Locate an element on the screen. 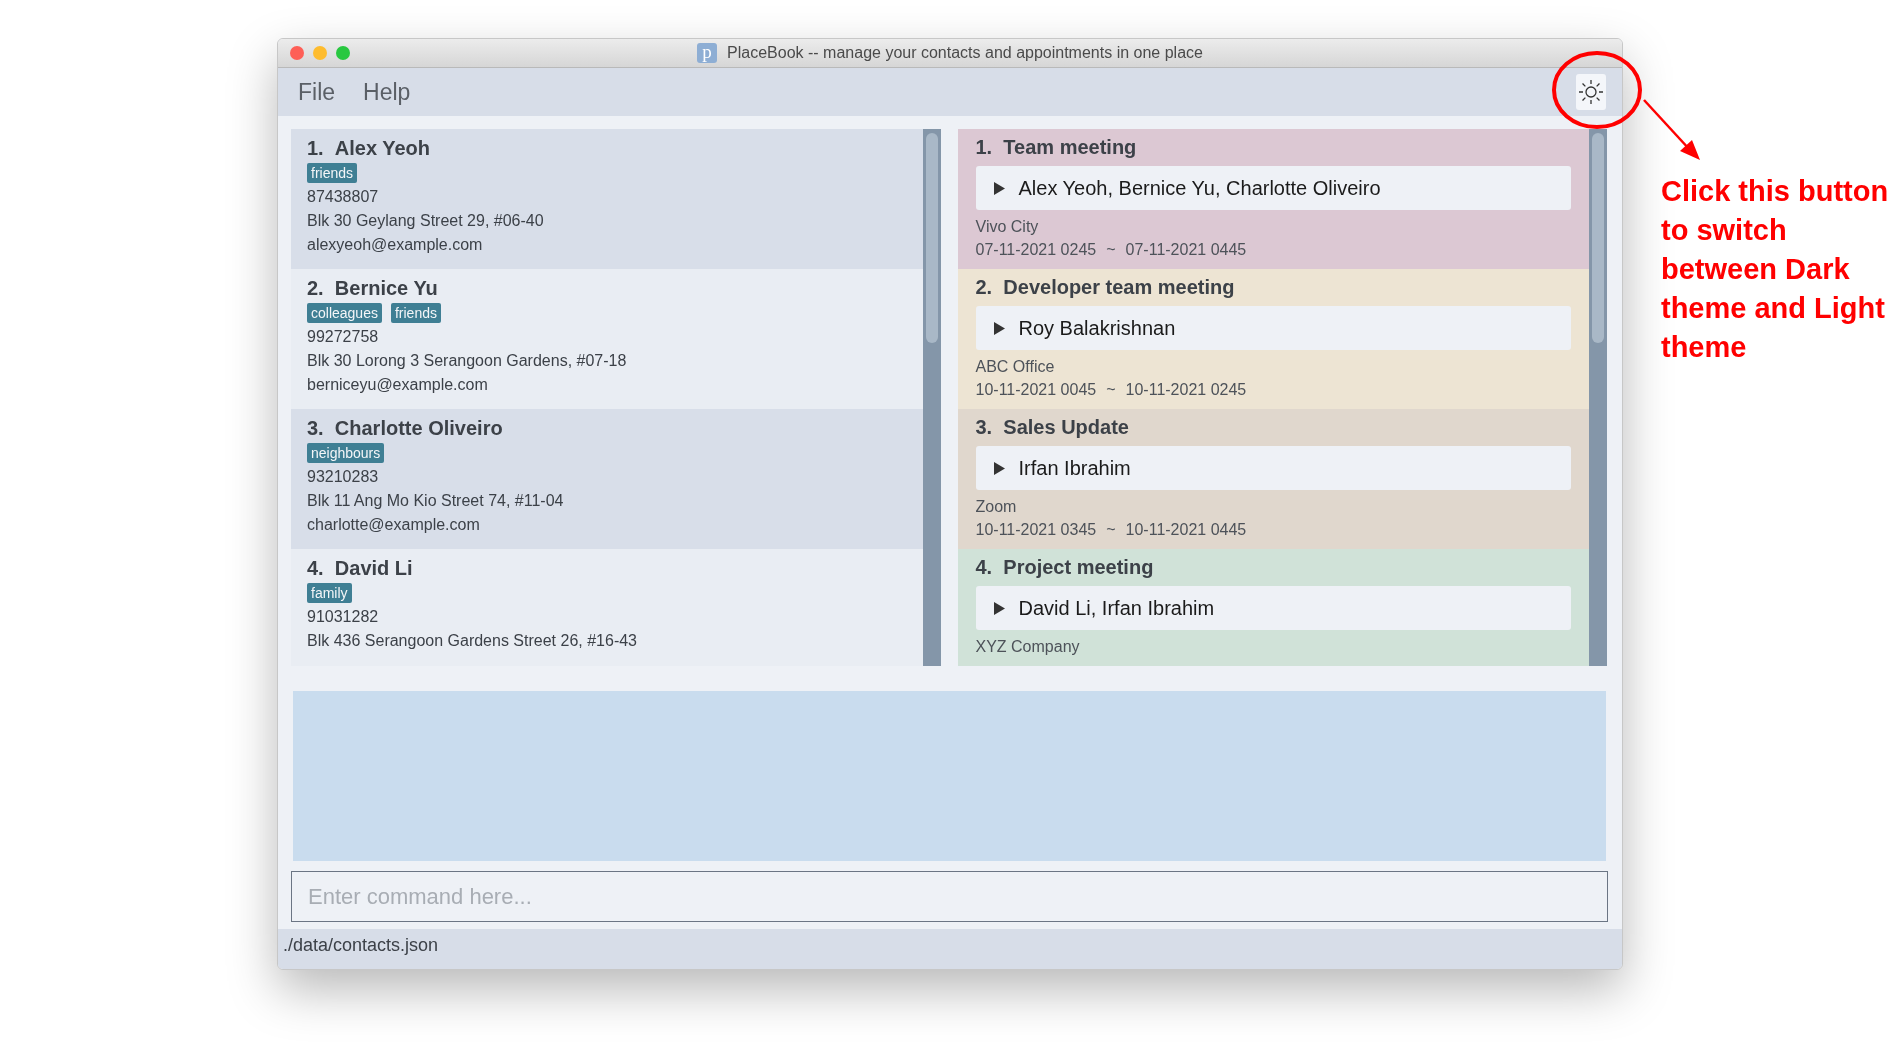 This screenshot has height=1063, width=1904. sun-icon is located at coordinates (1591, 92).